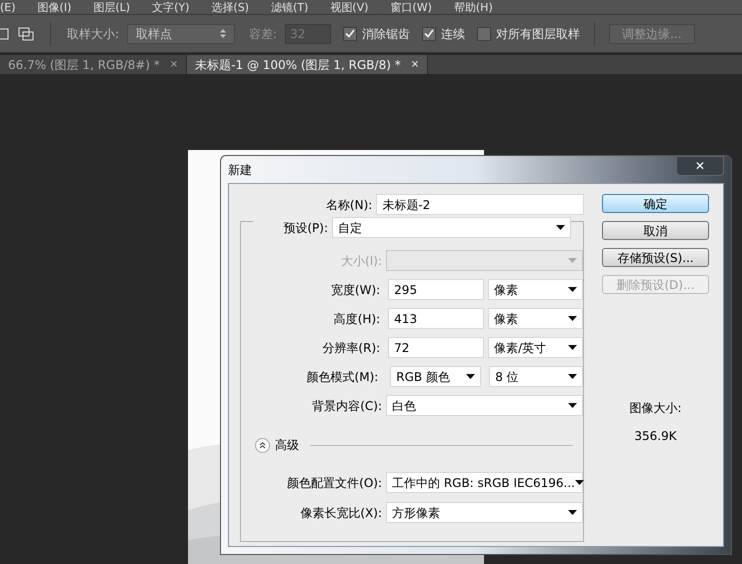 The image size is (742, 564). What do you see at coordinates (535, 347) in the screenshot?
I see `unit-select: 像素/英寸` at bounding box center [535, 347].